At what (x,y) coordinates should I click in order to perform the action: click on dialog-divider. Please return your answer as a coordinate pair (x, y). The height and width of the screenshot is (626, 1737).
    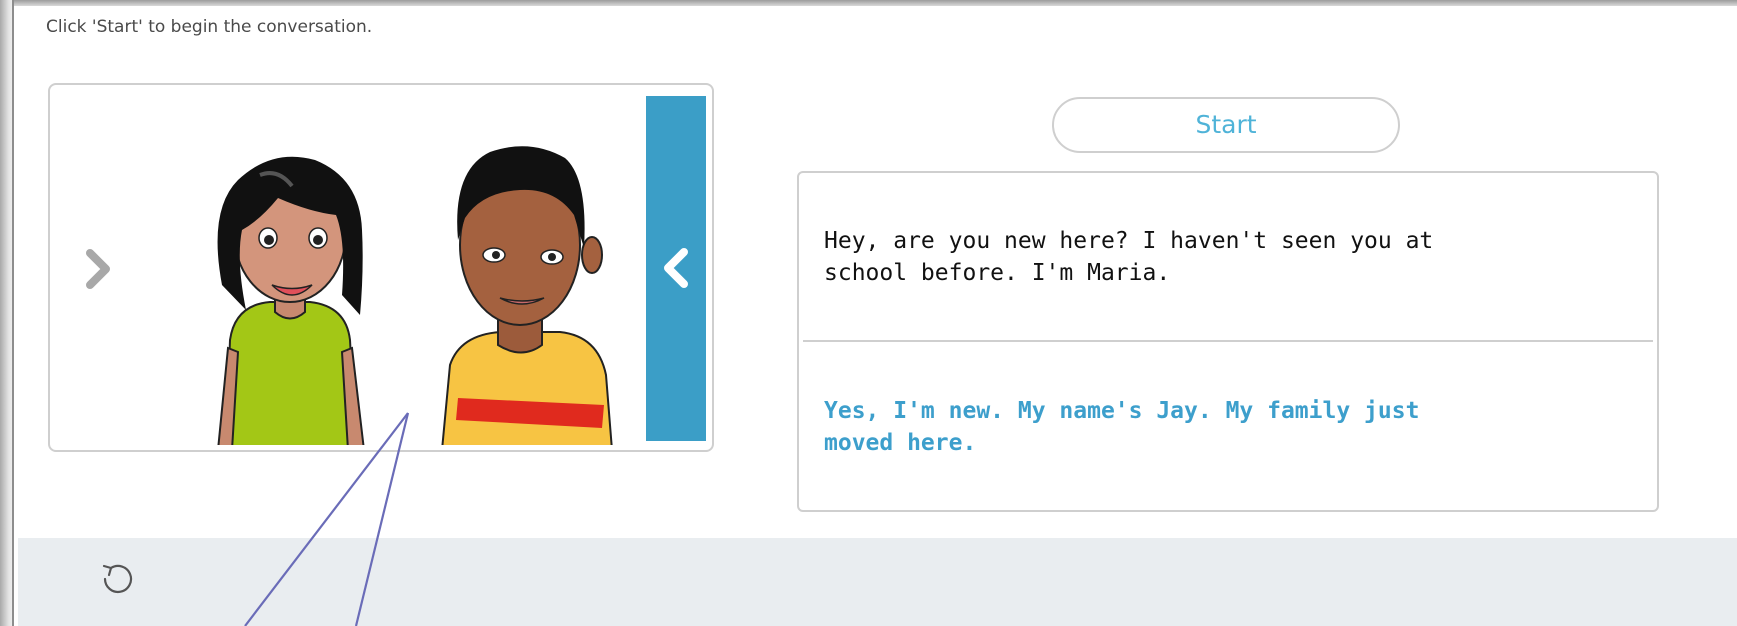
    Looking at the image, I should click on (1228, 341).